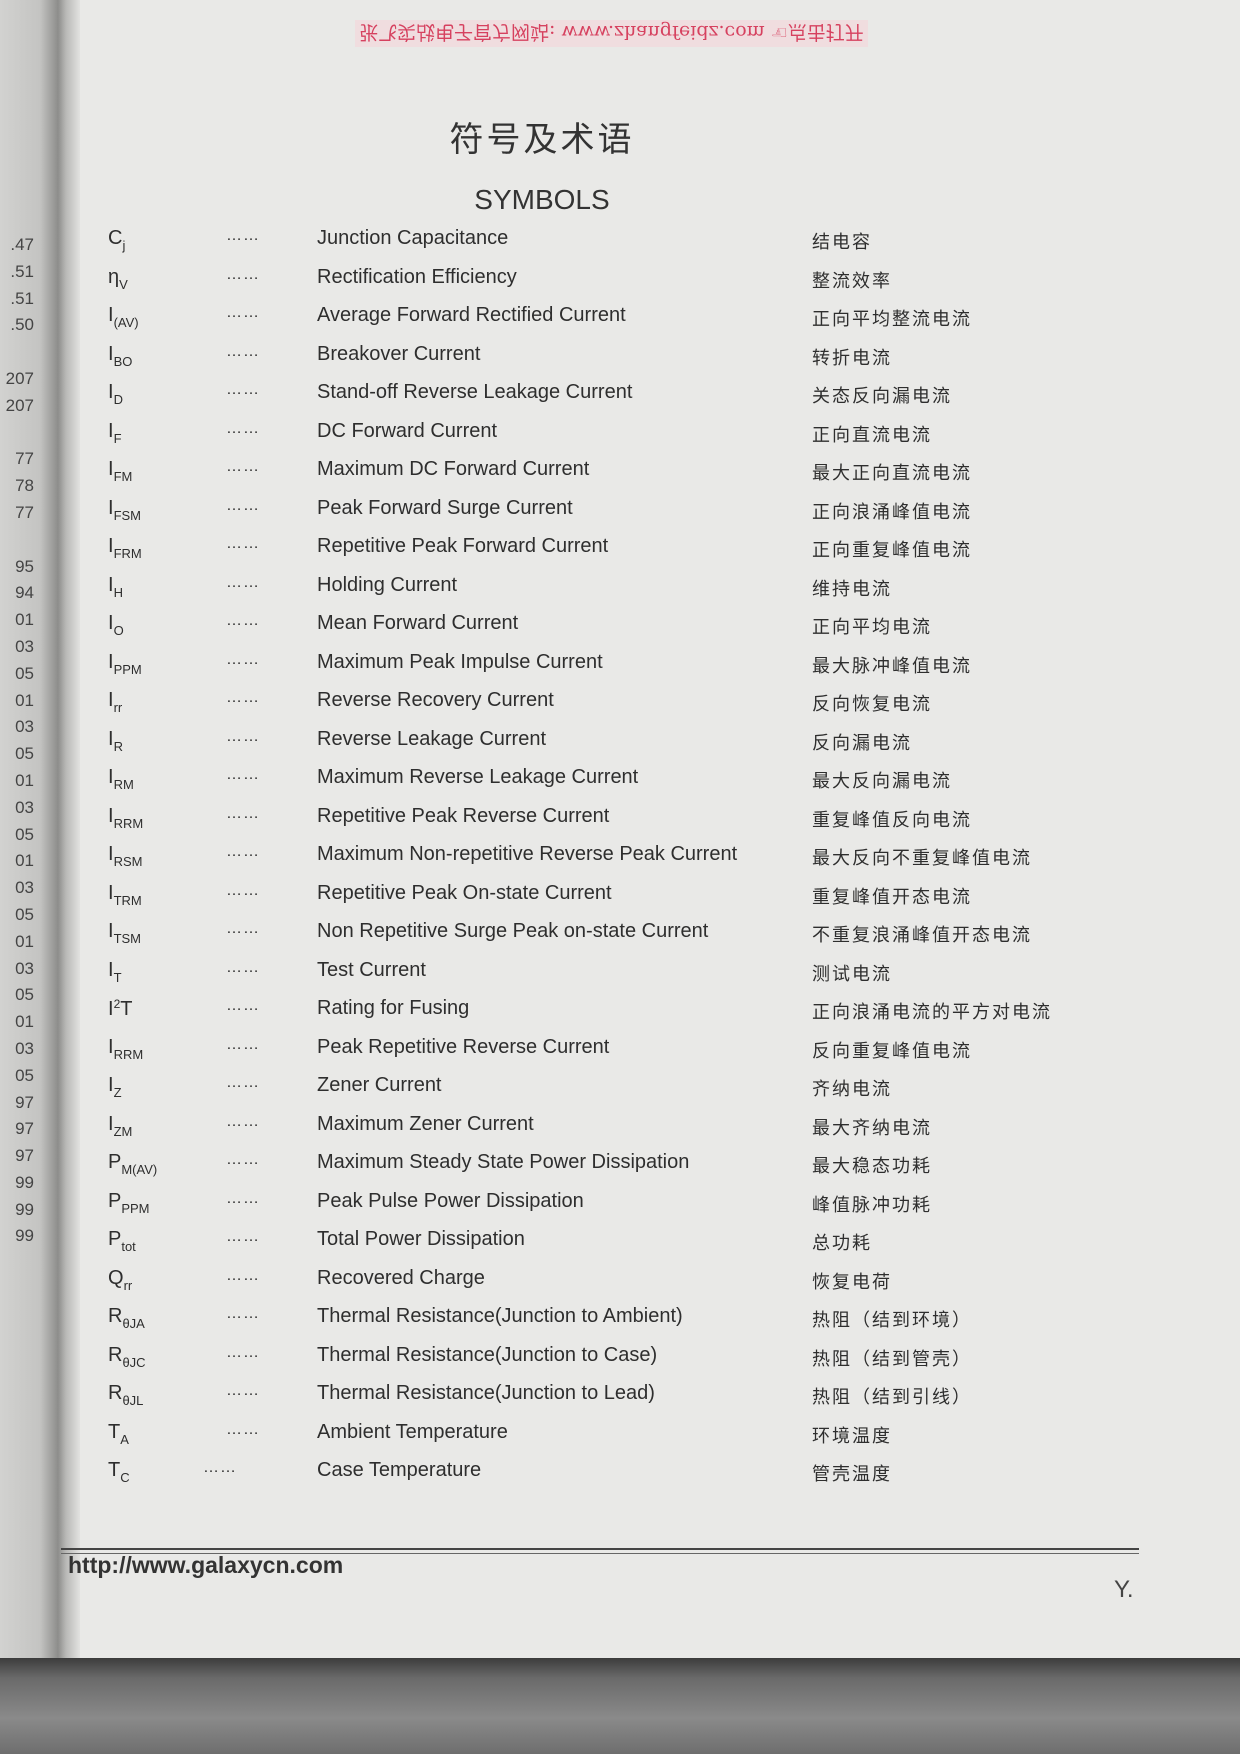  I want to click on symbol-subscript: BO, so click(123, 361).